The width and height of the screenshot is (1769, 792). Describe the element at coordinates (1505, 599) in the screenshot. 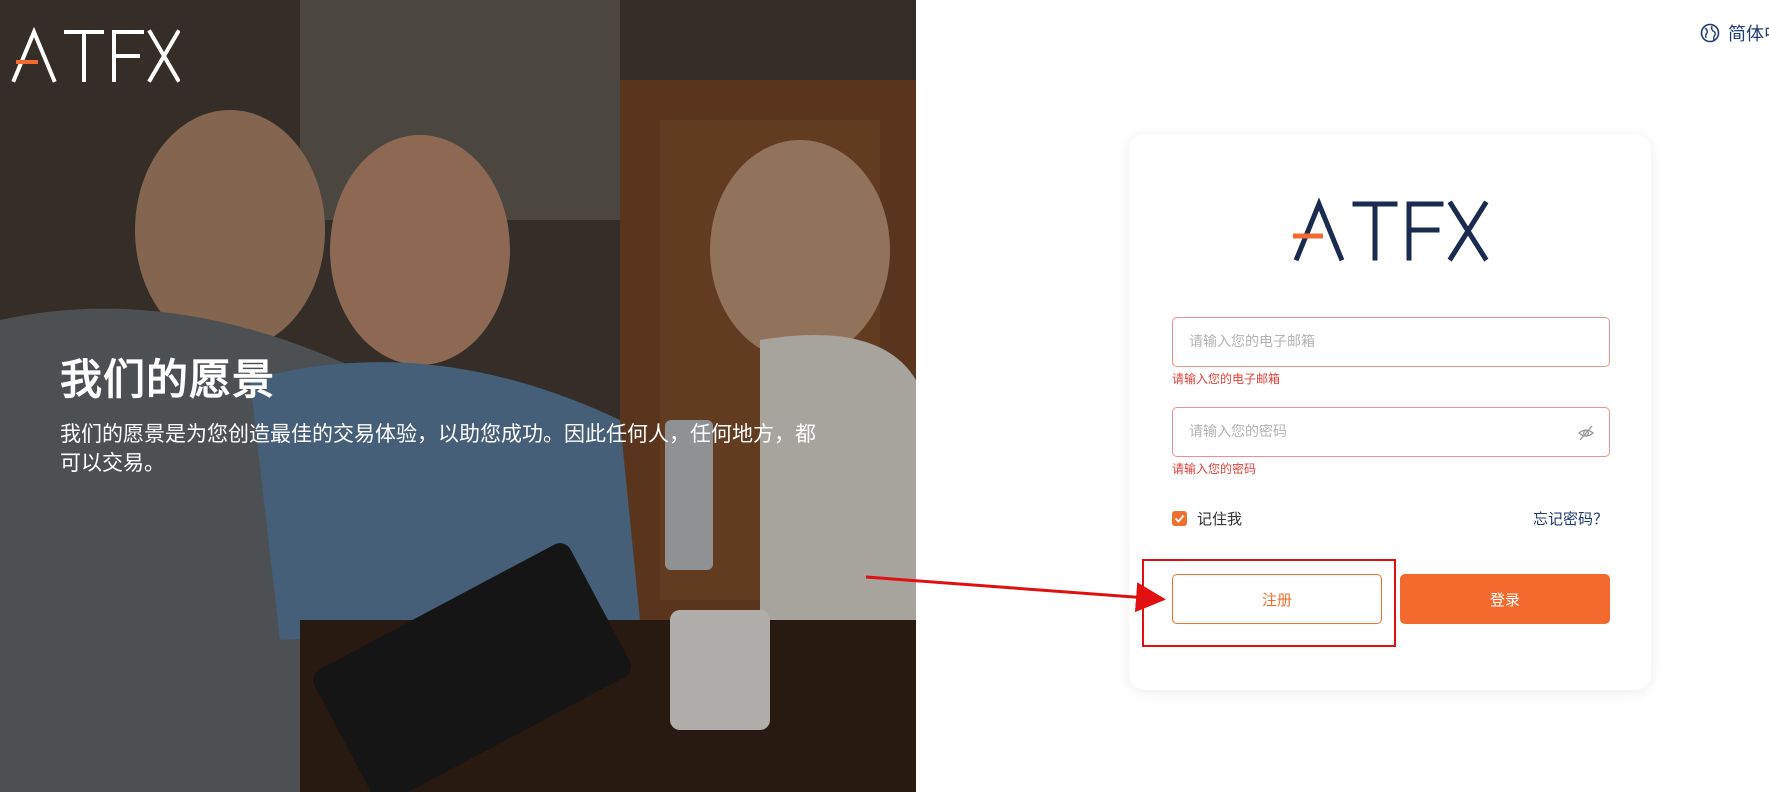

I see `login-button: 登录` at that location.